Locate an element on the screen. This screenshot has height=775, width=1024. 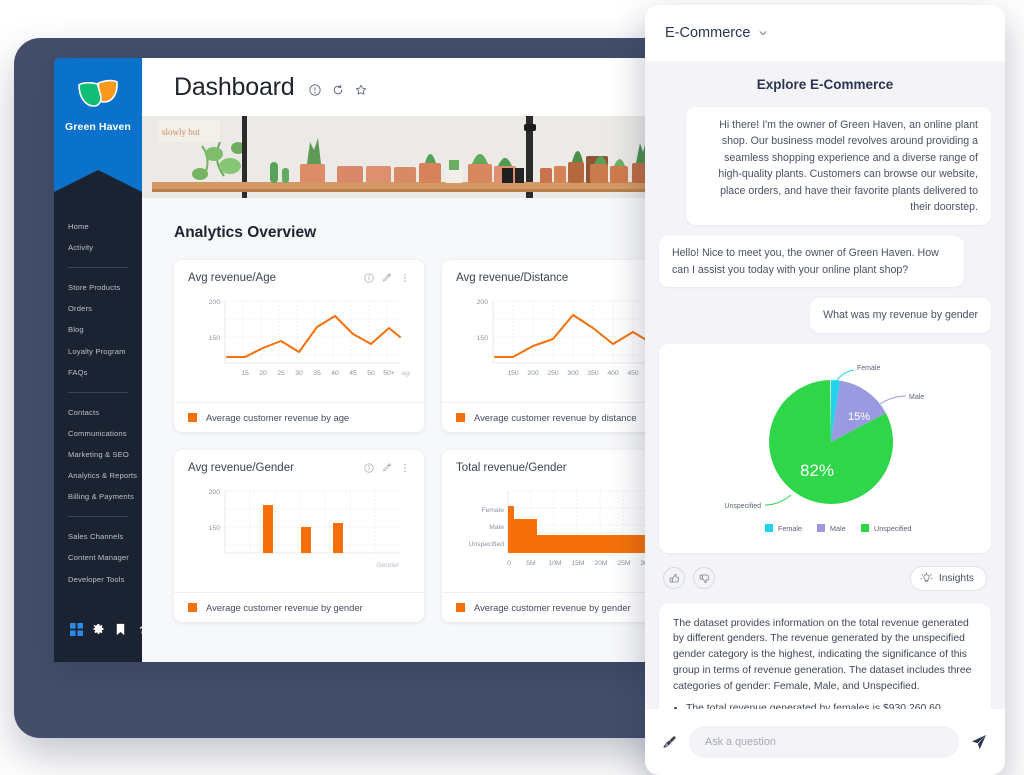
bookmark-icon is located at coordinates (120, 629).